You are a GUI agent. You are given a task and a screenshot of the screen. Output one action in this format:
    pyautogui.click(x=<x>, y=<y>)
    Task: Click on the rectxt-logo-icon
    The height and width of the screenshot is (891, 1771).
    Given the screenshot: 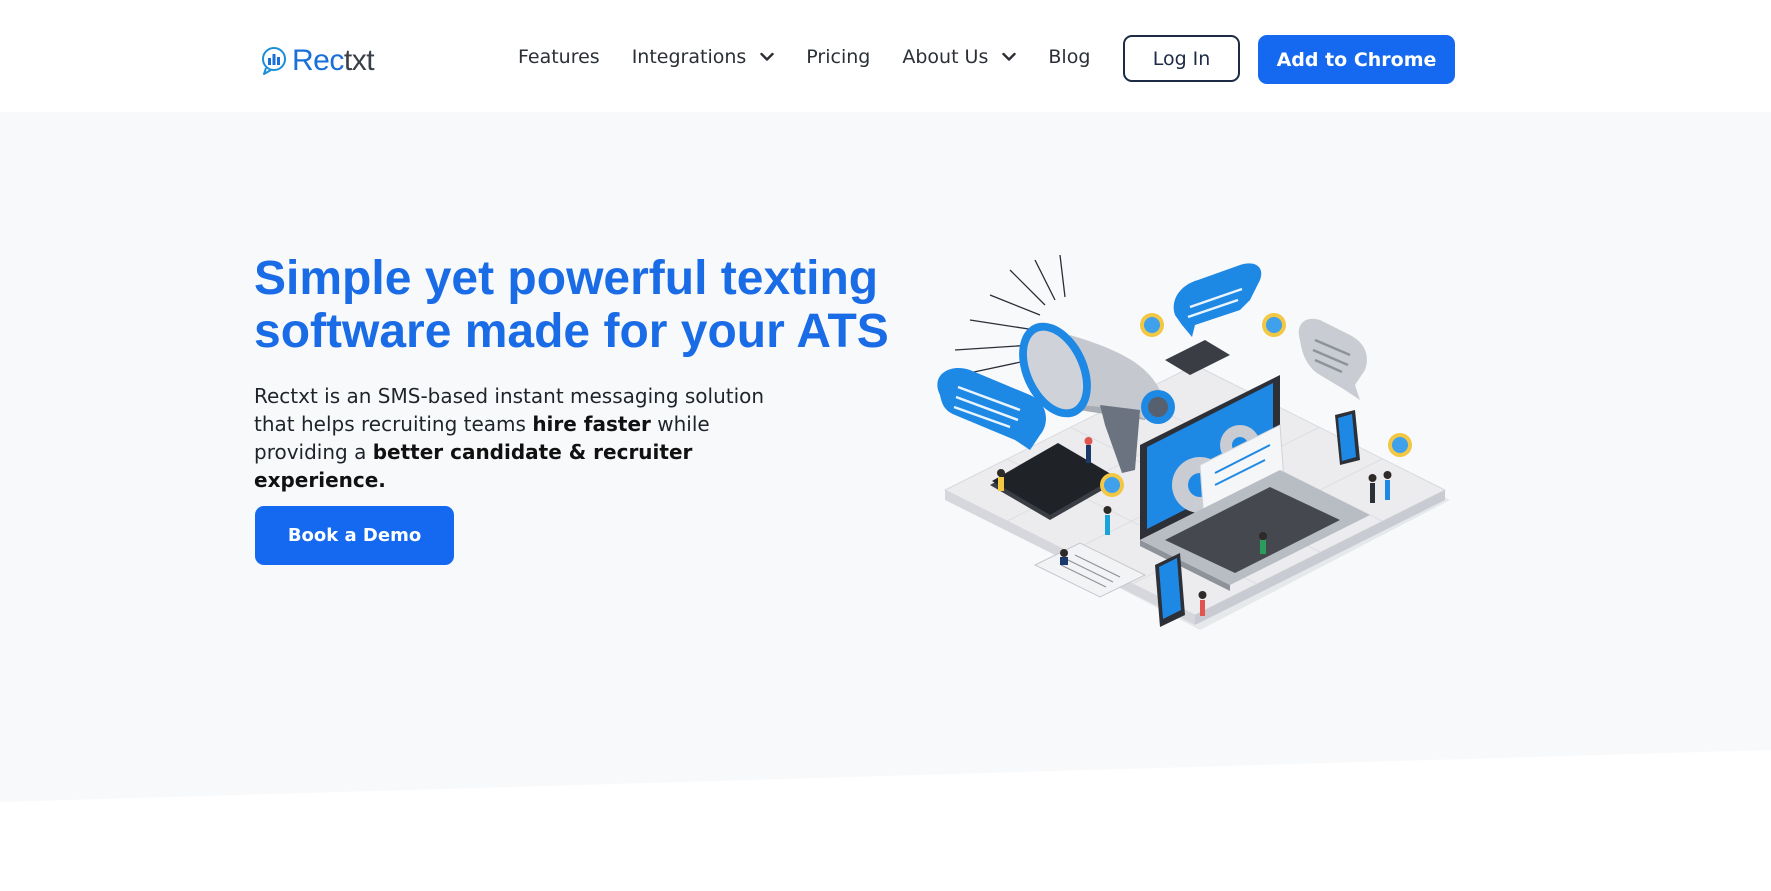 What is the action you would take?
    pyautogui.click(x=274, y=61)
    